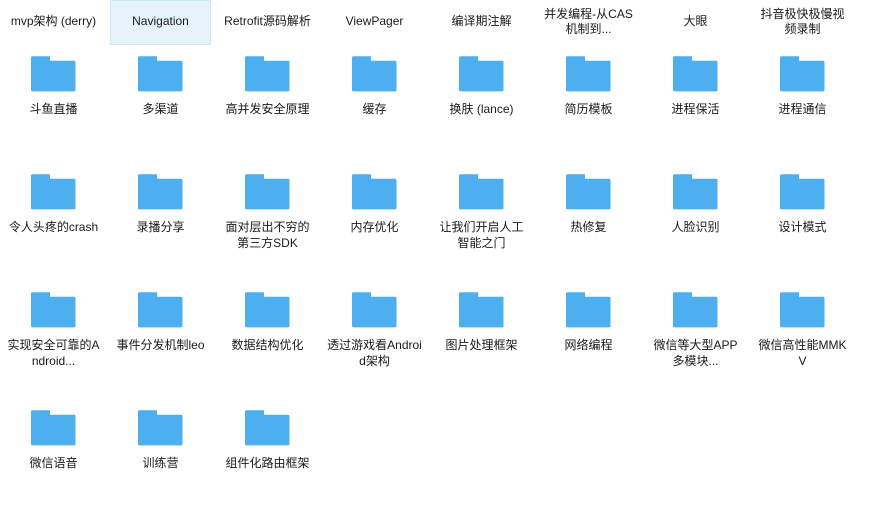 The height and width of the screenshot is (519, 875). Describe the element at coordinates (160, 227) in the screenshot. I see `folder-item-label: 录播分享` at that location.